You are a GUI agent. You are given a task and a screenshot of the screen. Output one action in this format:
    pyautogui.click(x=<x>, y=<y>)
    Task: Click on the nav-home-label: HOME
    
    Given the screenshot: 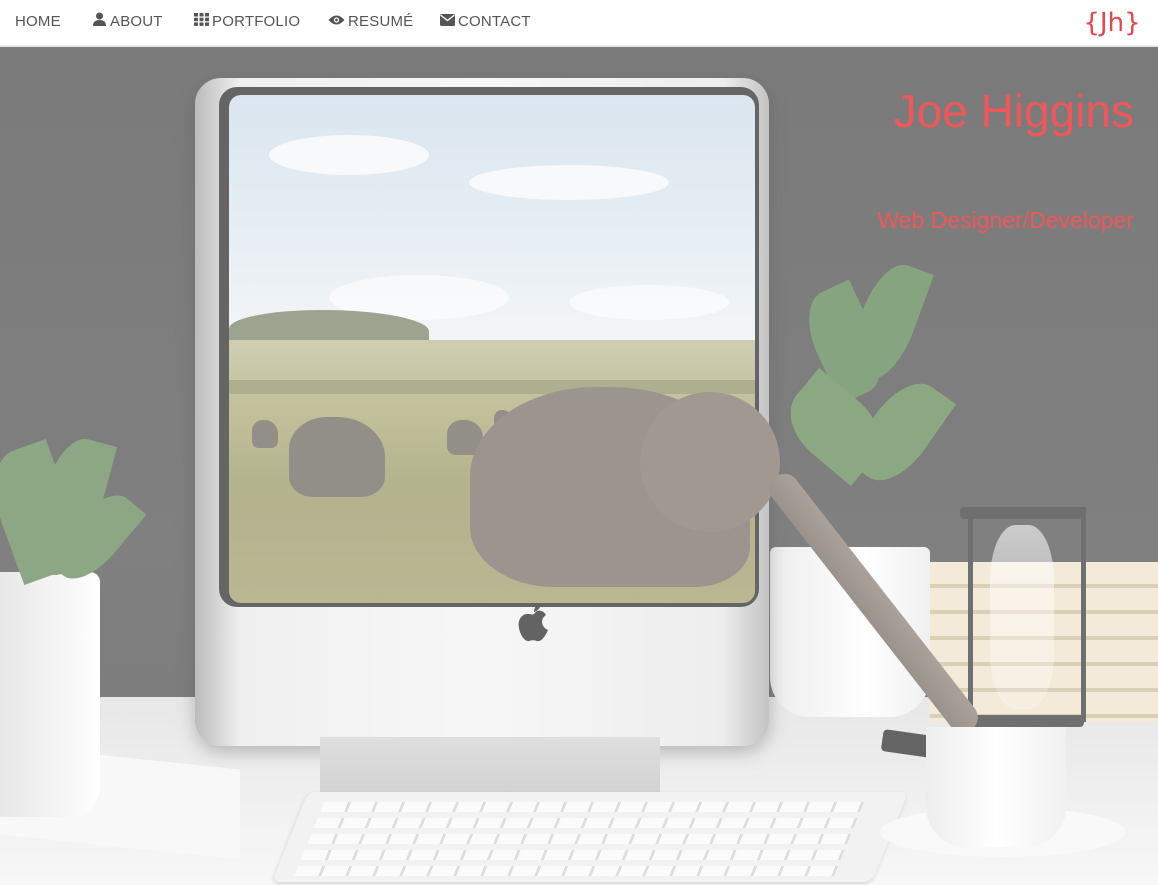 What is the action you would take?
    pyautogui.click(x=38, y=21)
    